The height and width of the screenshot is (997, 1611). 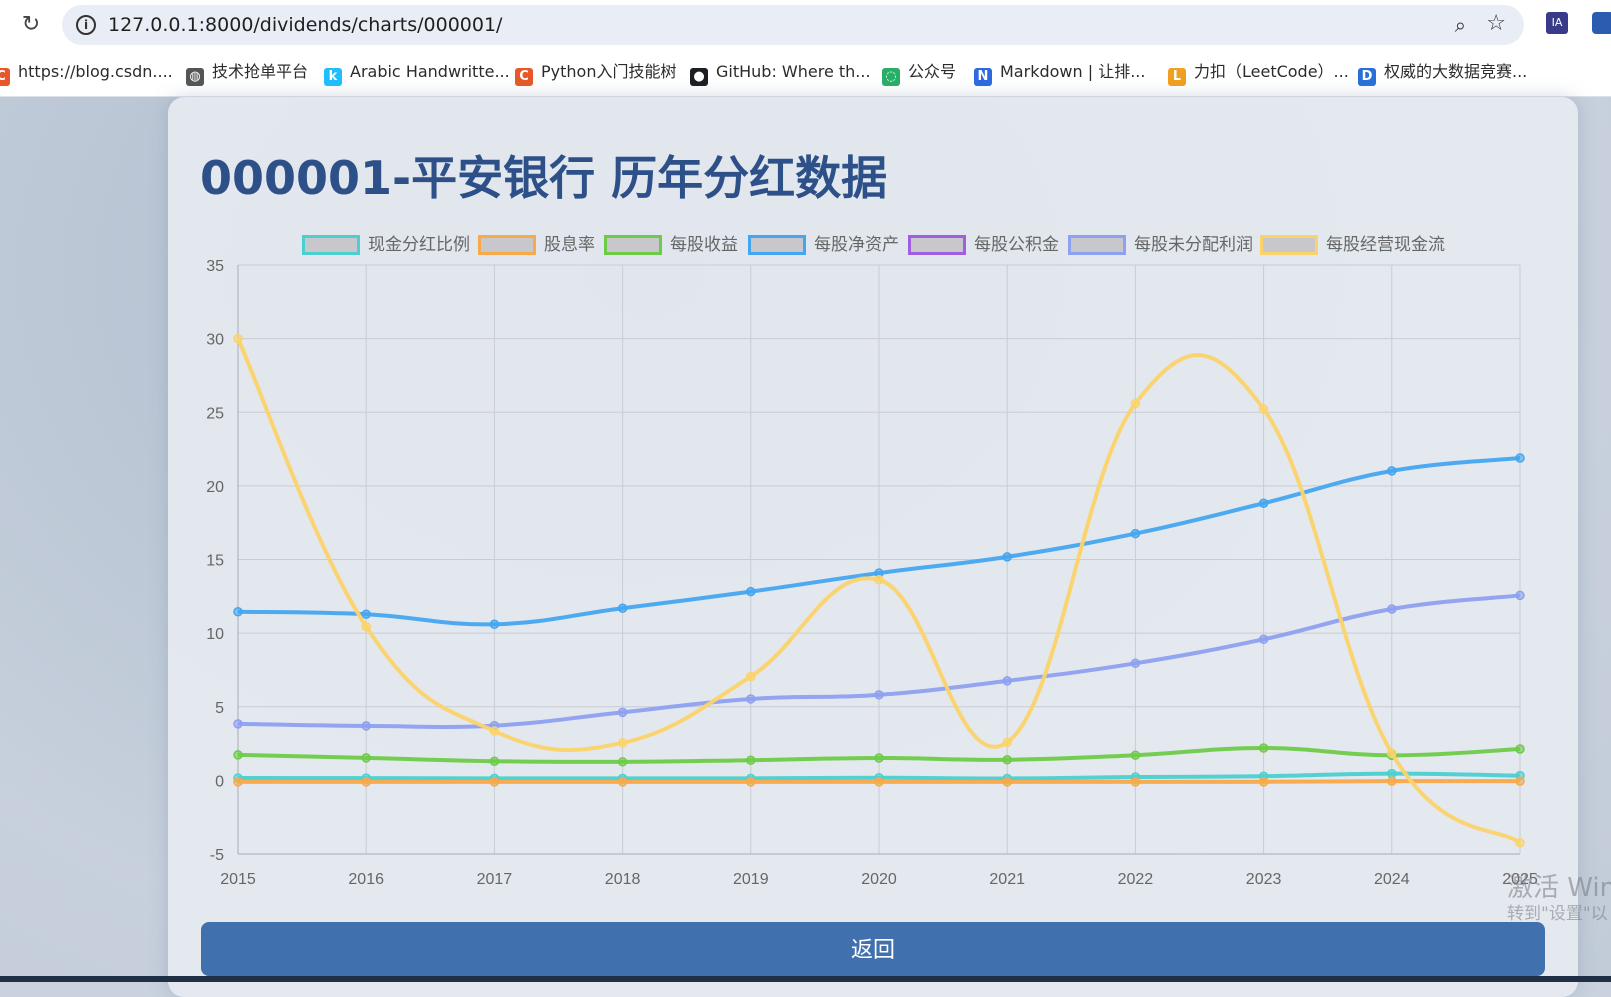 I want to click on windows-activation-watermark: 激活 Win 转到"设置"以, so click(x=1559, y=899).